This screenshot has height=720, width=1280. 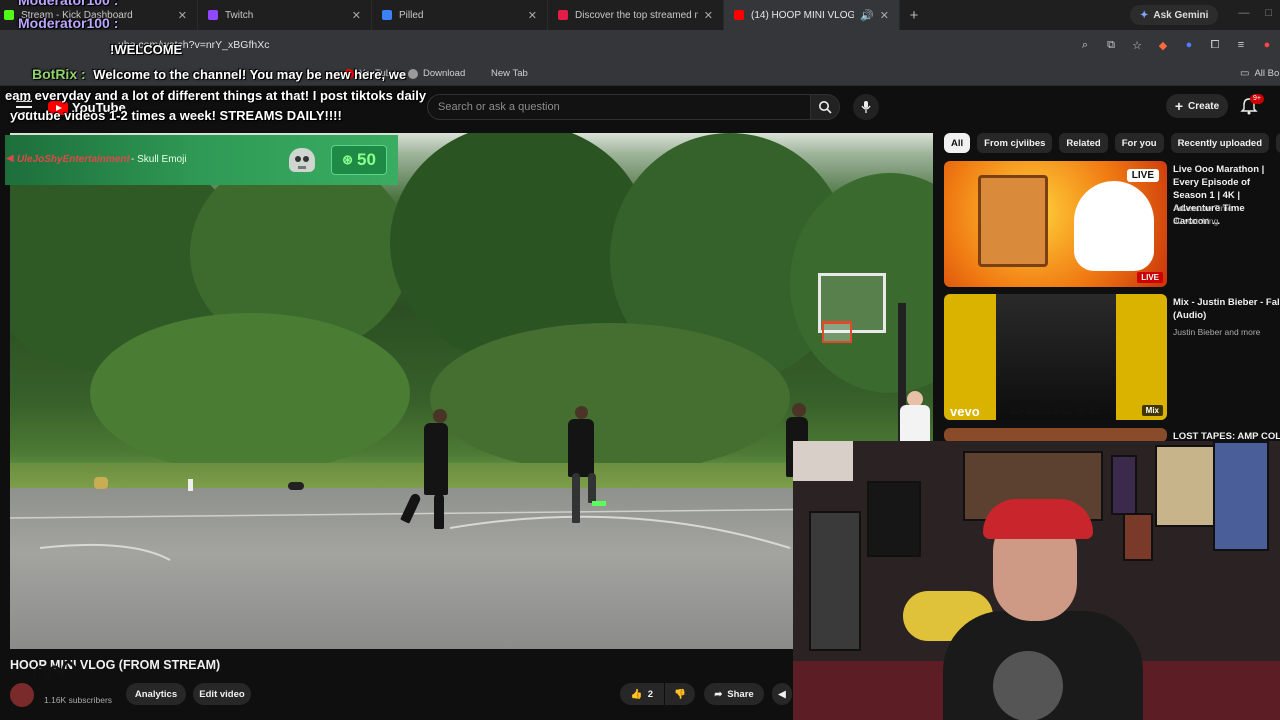 I want to click on video-thumbnail: LIVE LIVE, so click(x=1055, y=224).